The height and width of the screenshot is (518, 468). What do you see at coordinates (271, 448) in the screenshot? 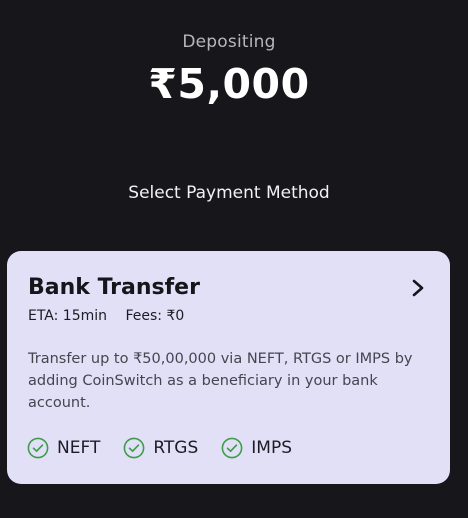
I see `option-label: IMPS` at bounding box center [271, 448].